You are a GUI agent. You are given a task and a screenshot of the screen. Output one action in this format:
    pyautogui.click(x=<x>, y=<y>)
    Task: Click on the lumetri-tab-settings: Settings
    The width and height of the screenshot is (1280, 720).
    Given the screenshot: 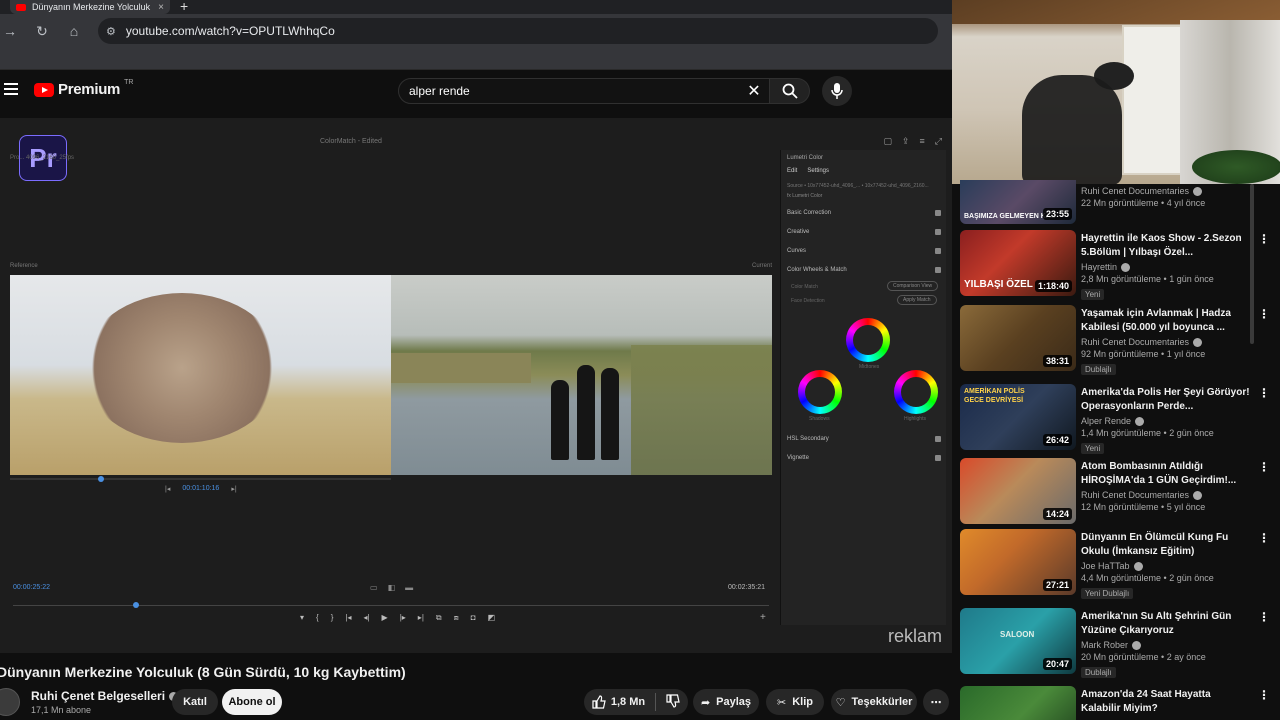 What is the action you would take?
    pyautogui.click(x=818, y=171)
    